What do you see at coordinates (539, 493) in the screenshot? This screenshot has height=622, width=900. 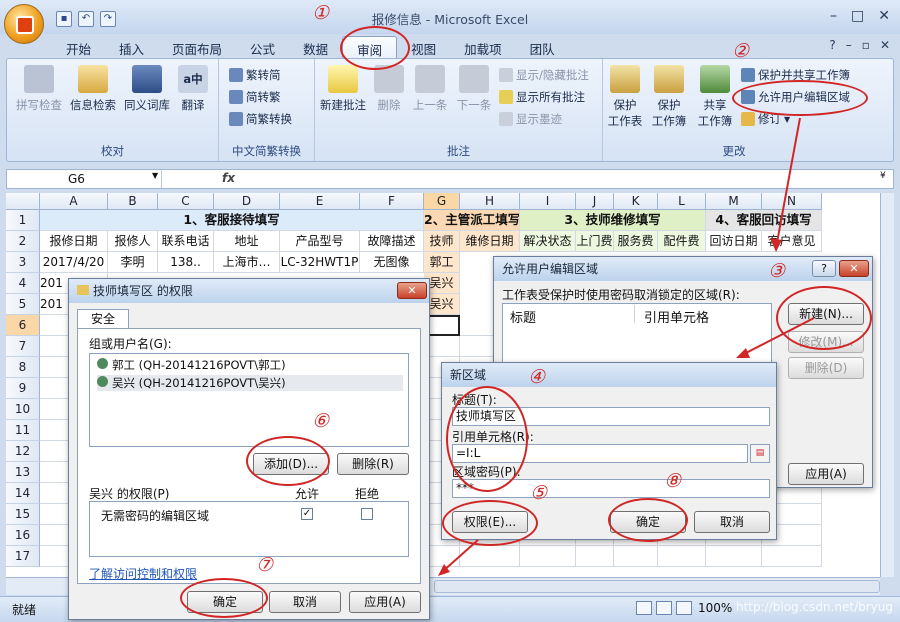 I see `annotation-number-5: ⑤` at bounding box center [539, 493].